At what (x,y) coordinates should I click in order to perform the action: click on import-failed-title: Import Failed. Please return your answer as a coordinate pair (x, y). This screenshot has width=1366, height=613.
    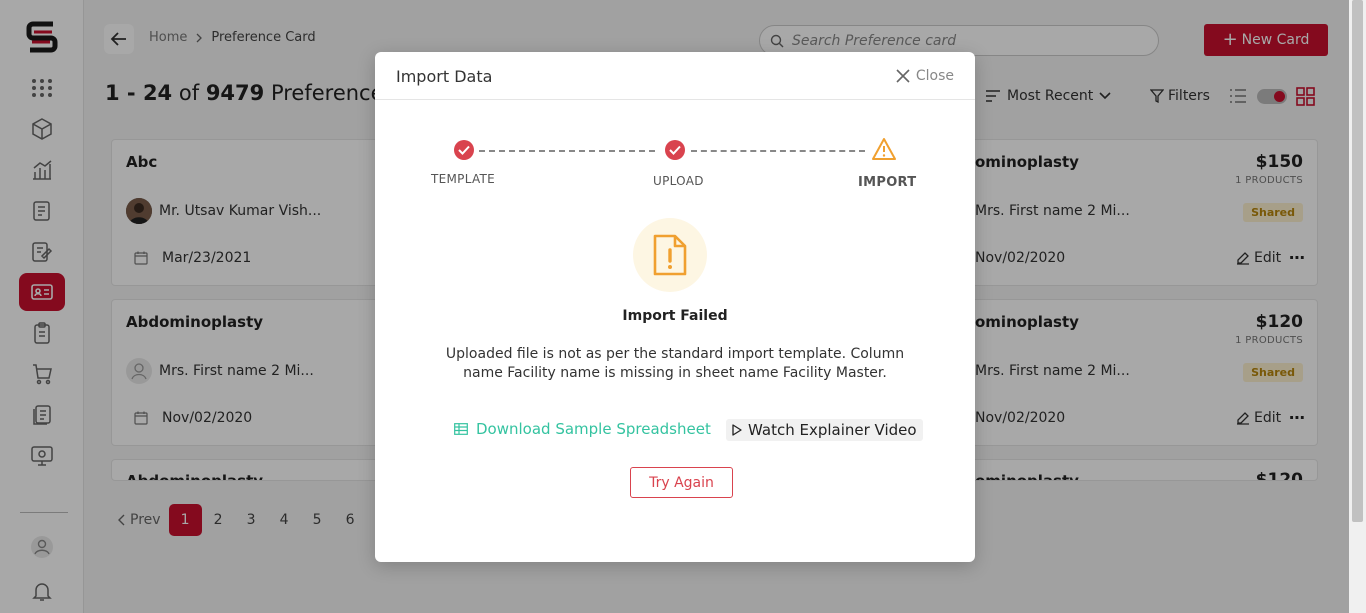
    Looking at the image, I should click on (675, 316).